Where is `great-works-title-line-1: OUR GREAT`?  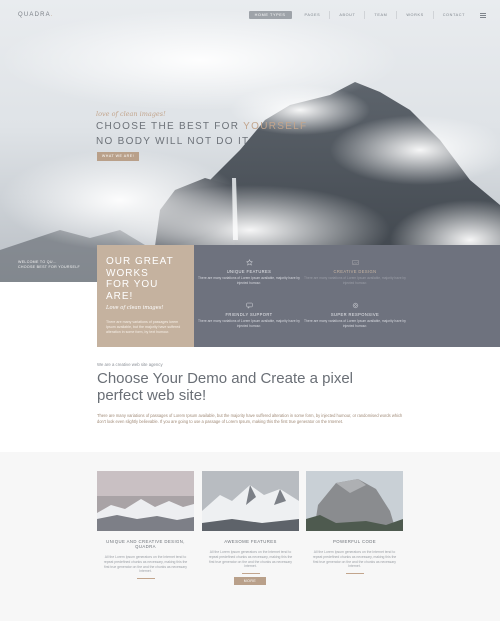
great-works-title-line-1: OUR GREAT is located at coordinates (140, 261).